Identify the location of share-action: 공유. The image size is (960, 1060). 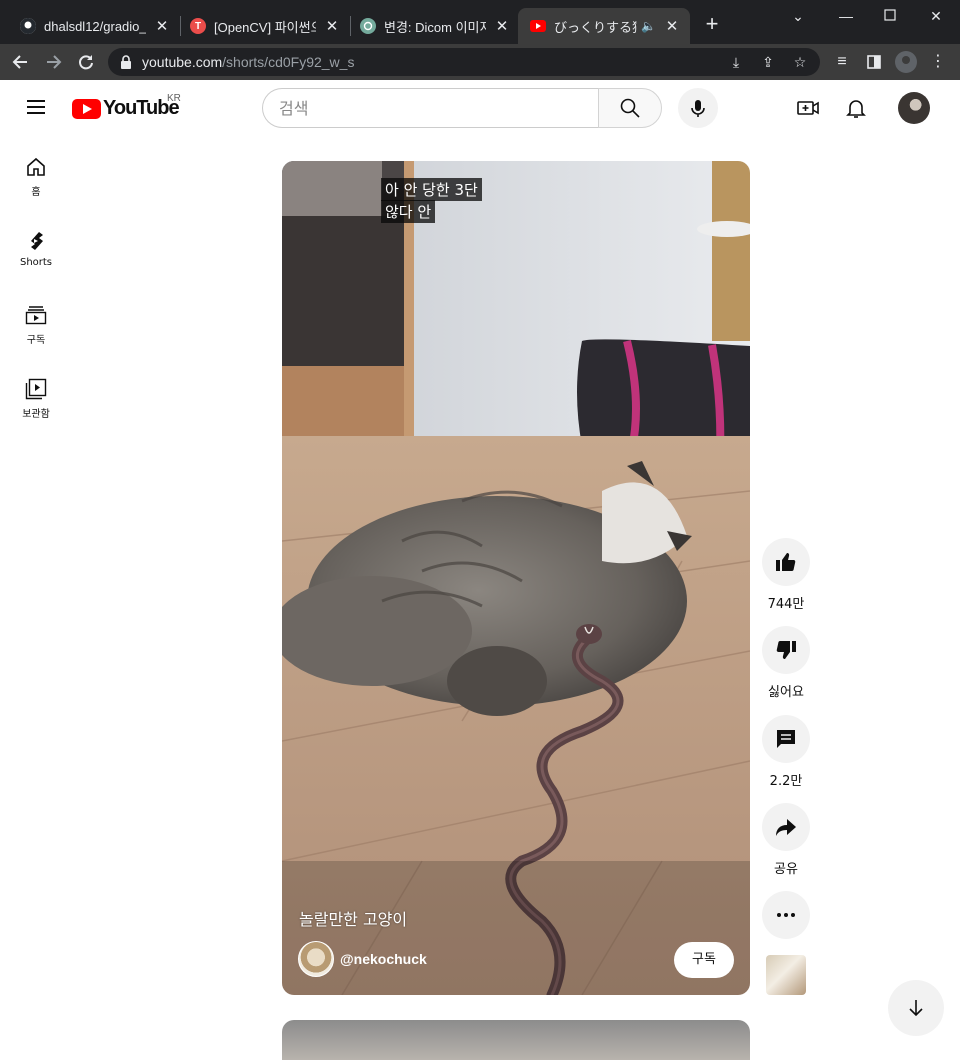
(786, 840).